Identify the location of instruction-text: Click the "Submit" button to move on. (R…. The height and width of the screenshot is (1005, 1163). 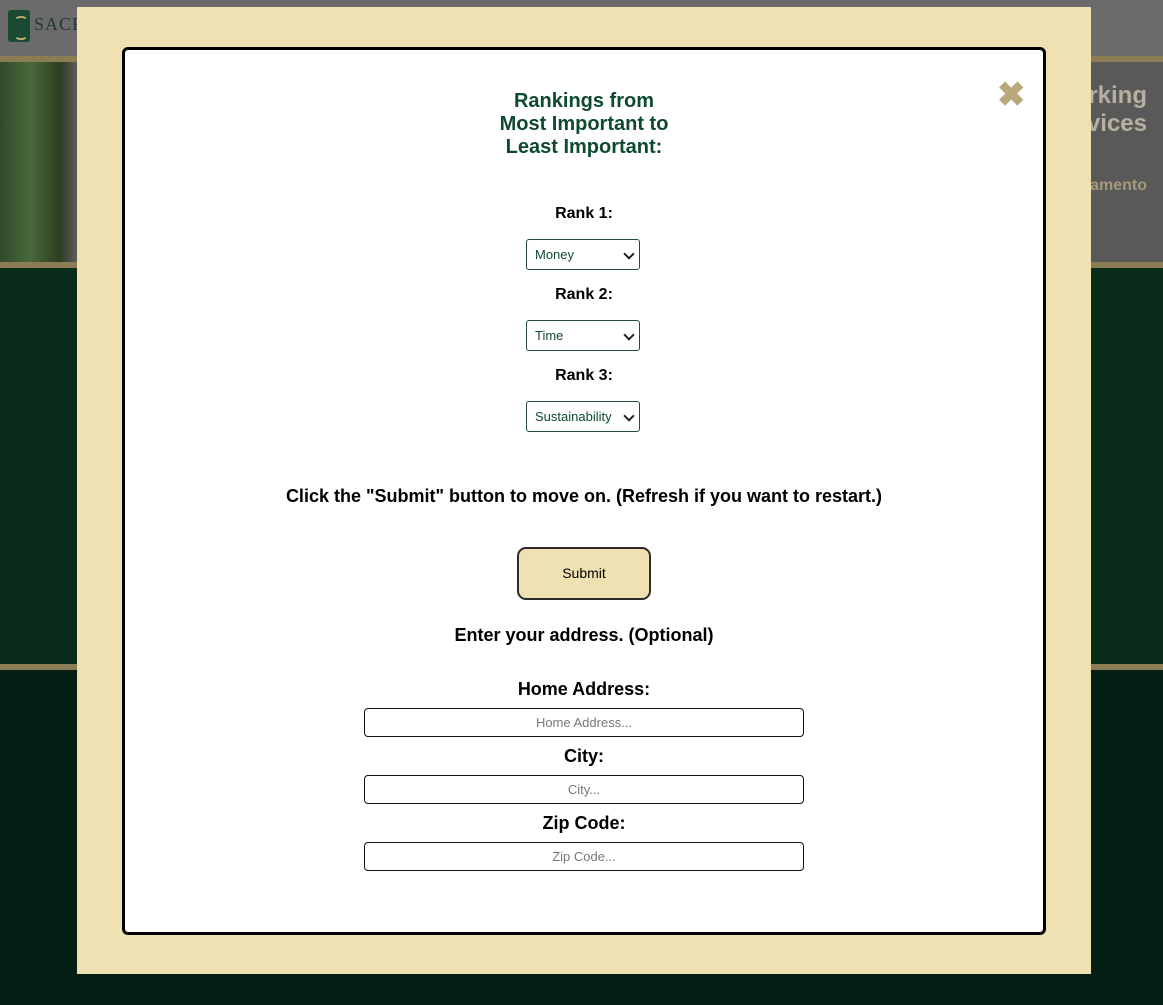
(584, 496).